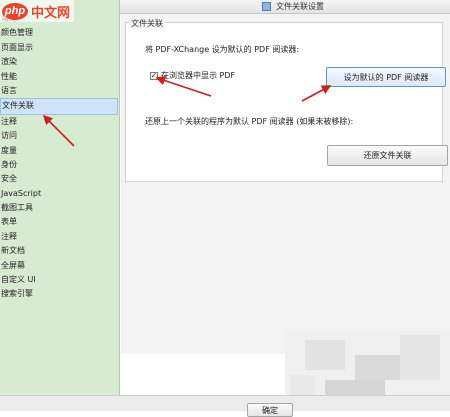 The image size is (450, 417). I want to click on restore-association-description: 还原上一个关联的程序为默认 PDF 阅读器 (如果未被移除):, so click(249, 121).